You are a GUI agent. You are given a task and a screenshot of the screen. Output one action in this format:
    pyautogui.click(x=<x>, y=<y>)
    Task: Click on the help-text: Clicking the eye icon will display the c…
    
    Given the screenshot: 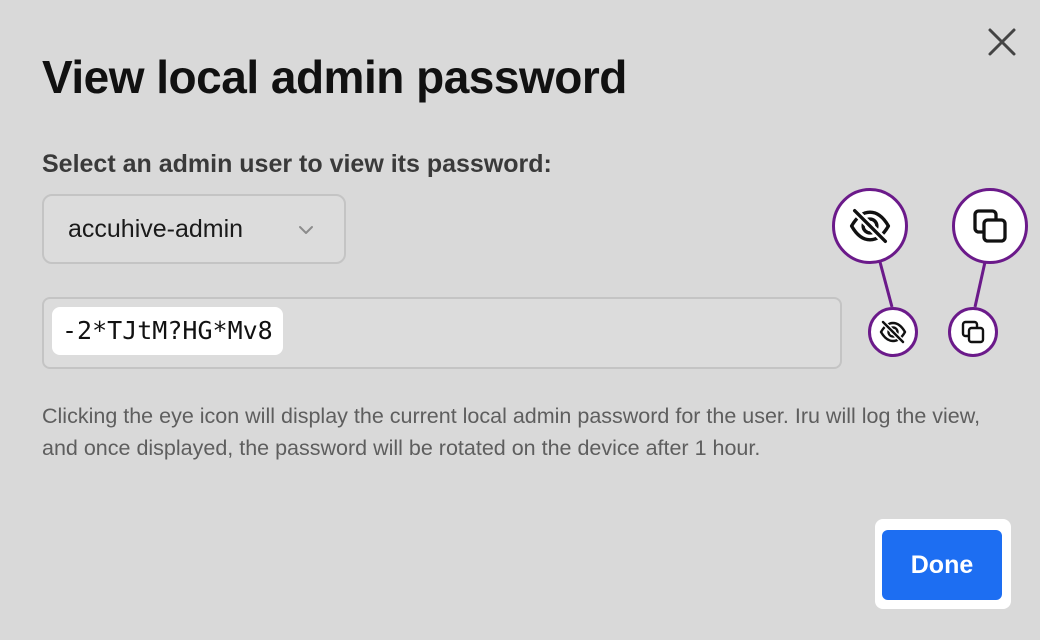 What is the action you would take?
    pyautogui.click(x=511, y=432)
    